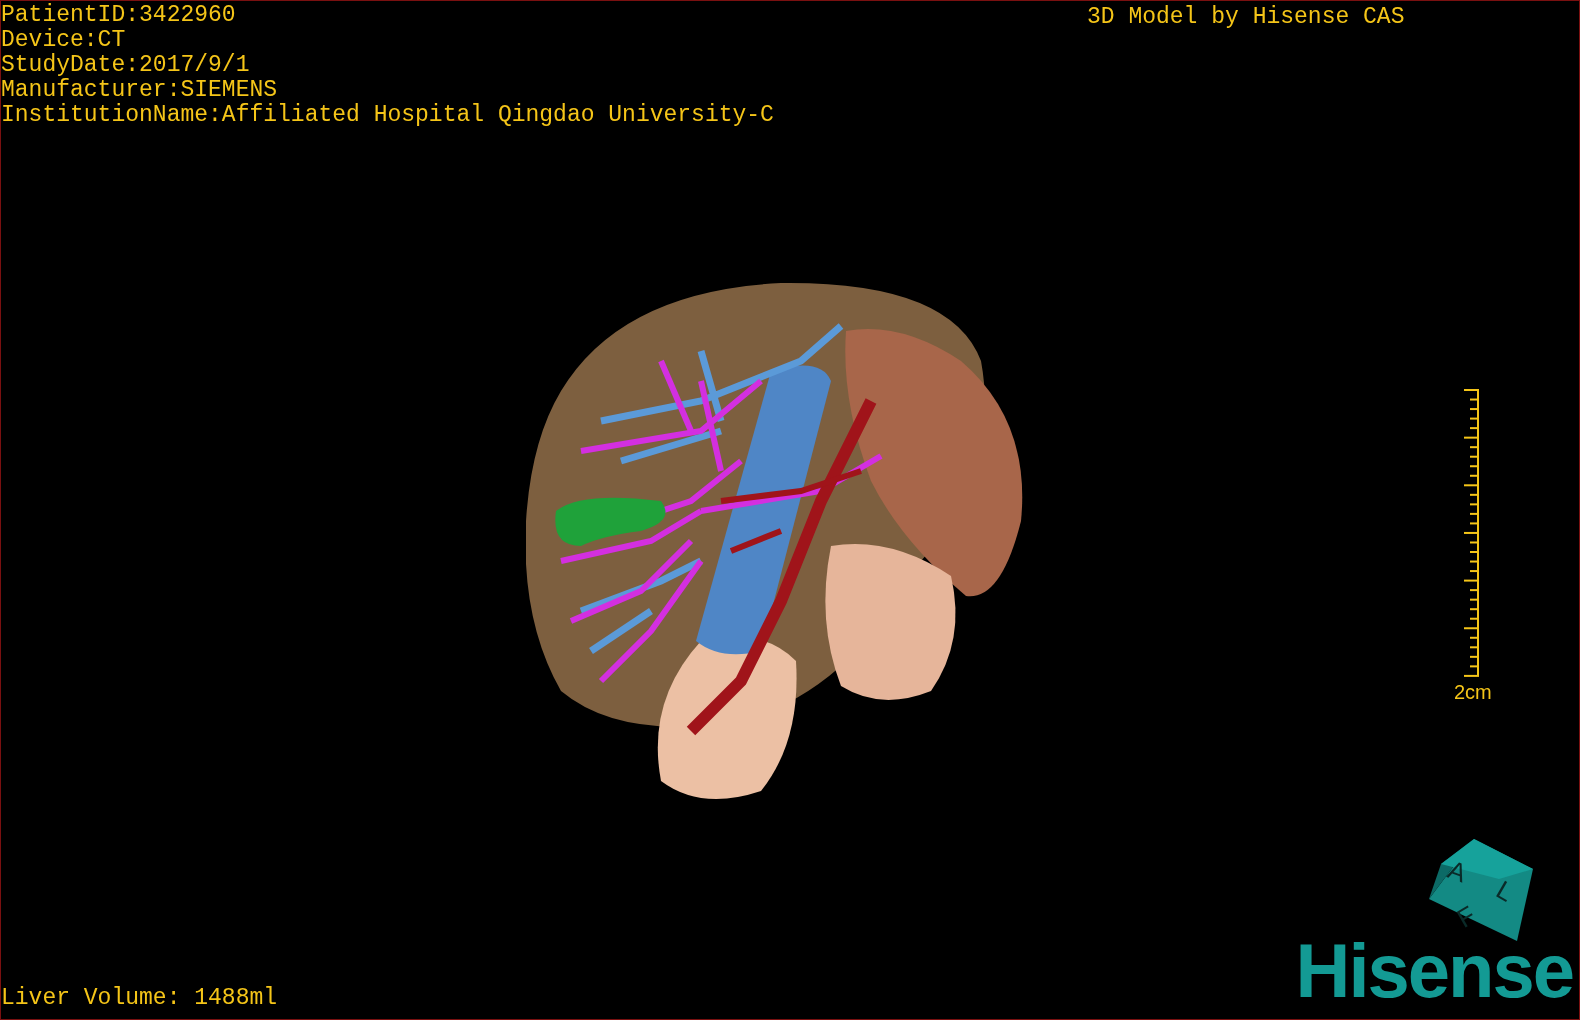 Image resolution: width=1580 pixels, height=1020 pixels. What do you see at coordinates (387, 115) in the screenshot?
I see `patient-info-line: InstitutionName:Affiliated Hospital Qingdao University-C` at bounding box center [387, 115].